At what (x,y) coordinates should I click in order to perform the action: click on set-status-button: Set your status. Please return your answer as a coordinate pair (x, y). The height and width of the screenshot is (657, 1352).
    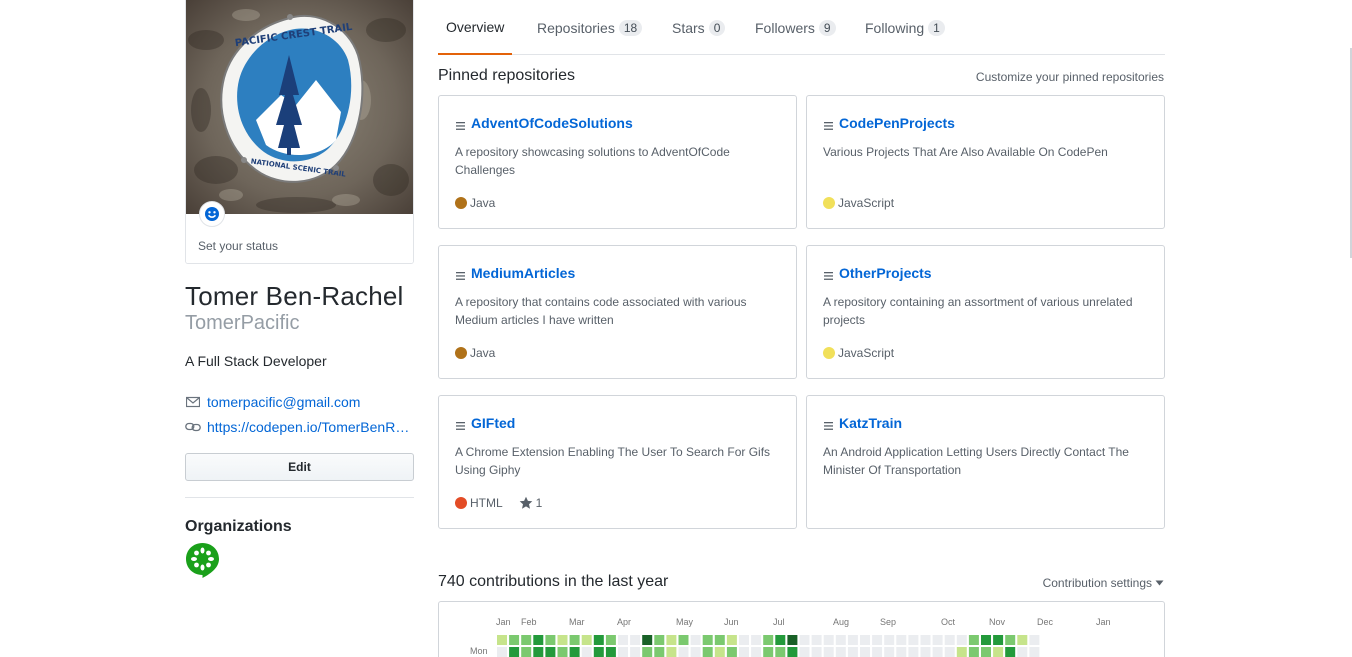
    Looking at the image, I should click on (299, 232).